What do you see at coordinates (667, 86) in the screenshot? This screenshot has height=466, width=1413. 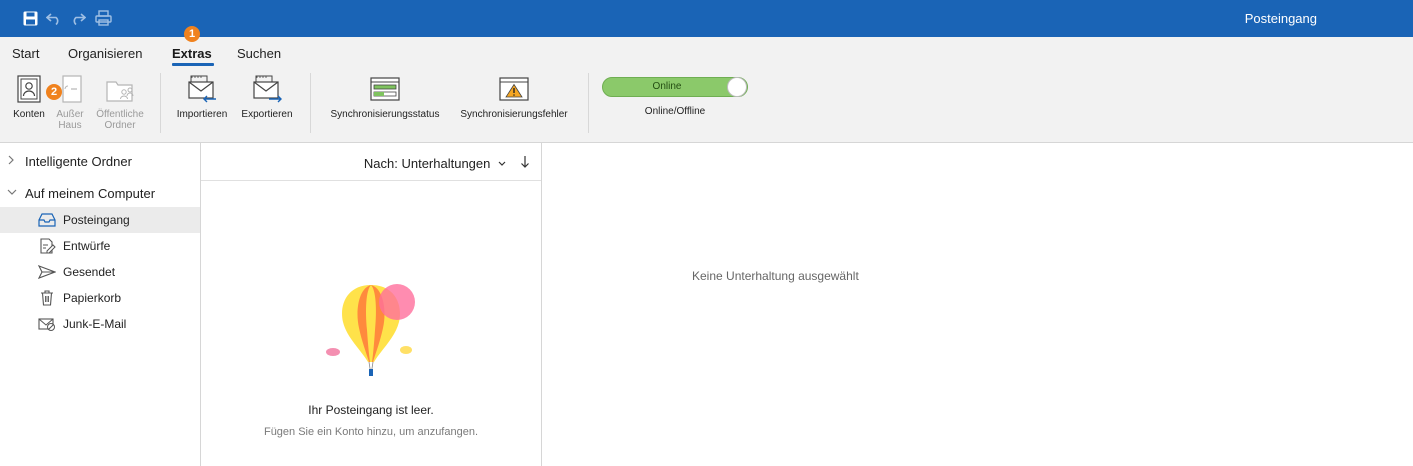 I see `online-state-label: Online` at bounding box center [667, 86].